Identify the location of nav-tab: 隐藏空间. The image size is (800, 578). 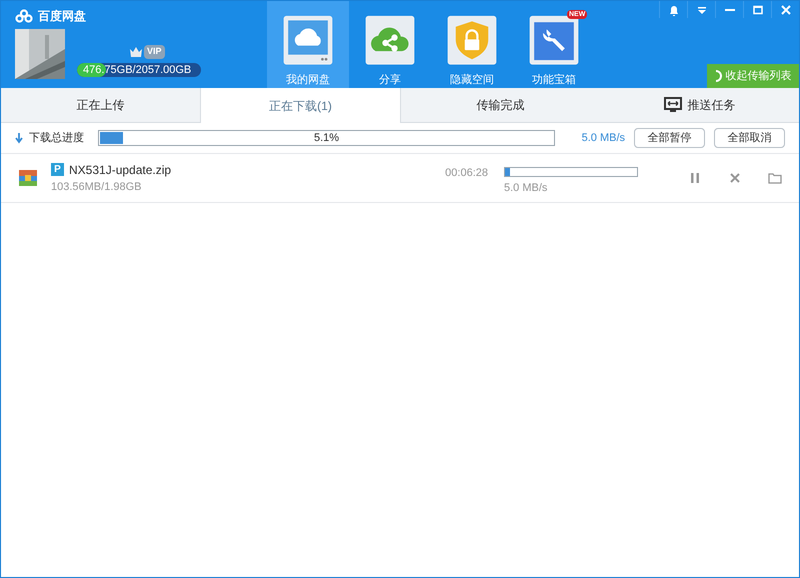
(472, 44).